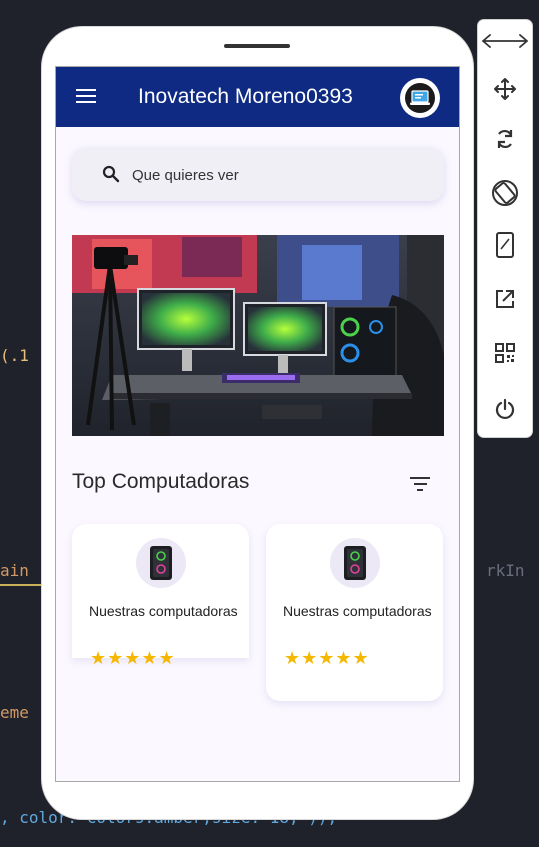 This screenshot has width=539, height=847. What do you see at coordinates (505, 353) in the screenshot?
I see `qr-code-icon` at bounding box center [505, 353].